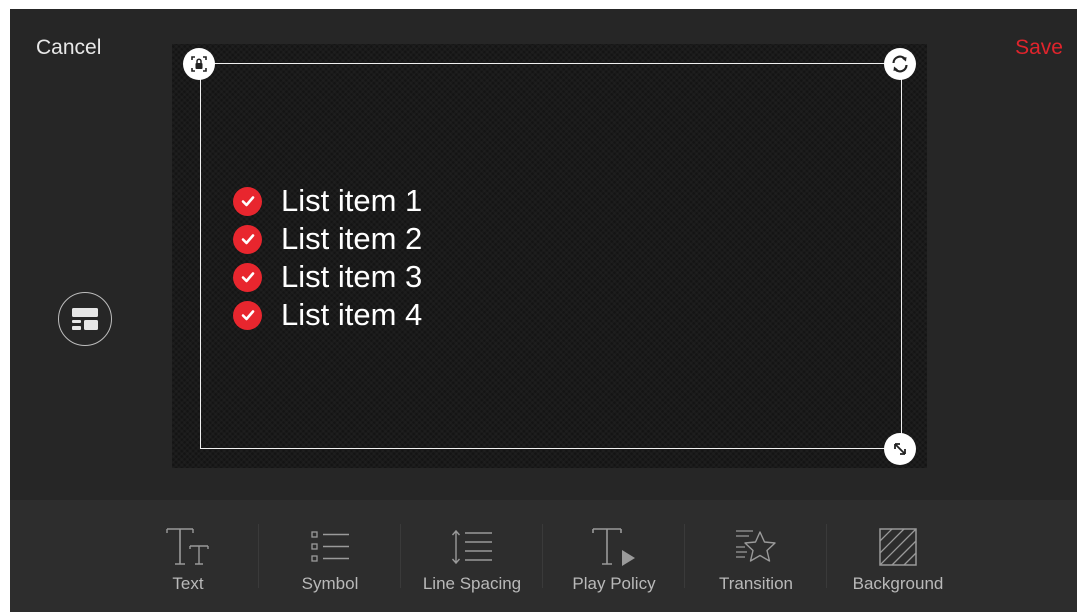  I want to click on list-item-label: List item 2, so click(352, 238).